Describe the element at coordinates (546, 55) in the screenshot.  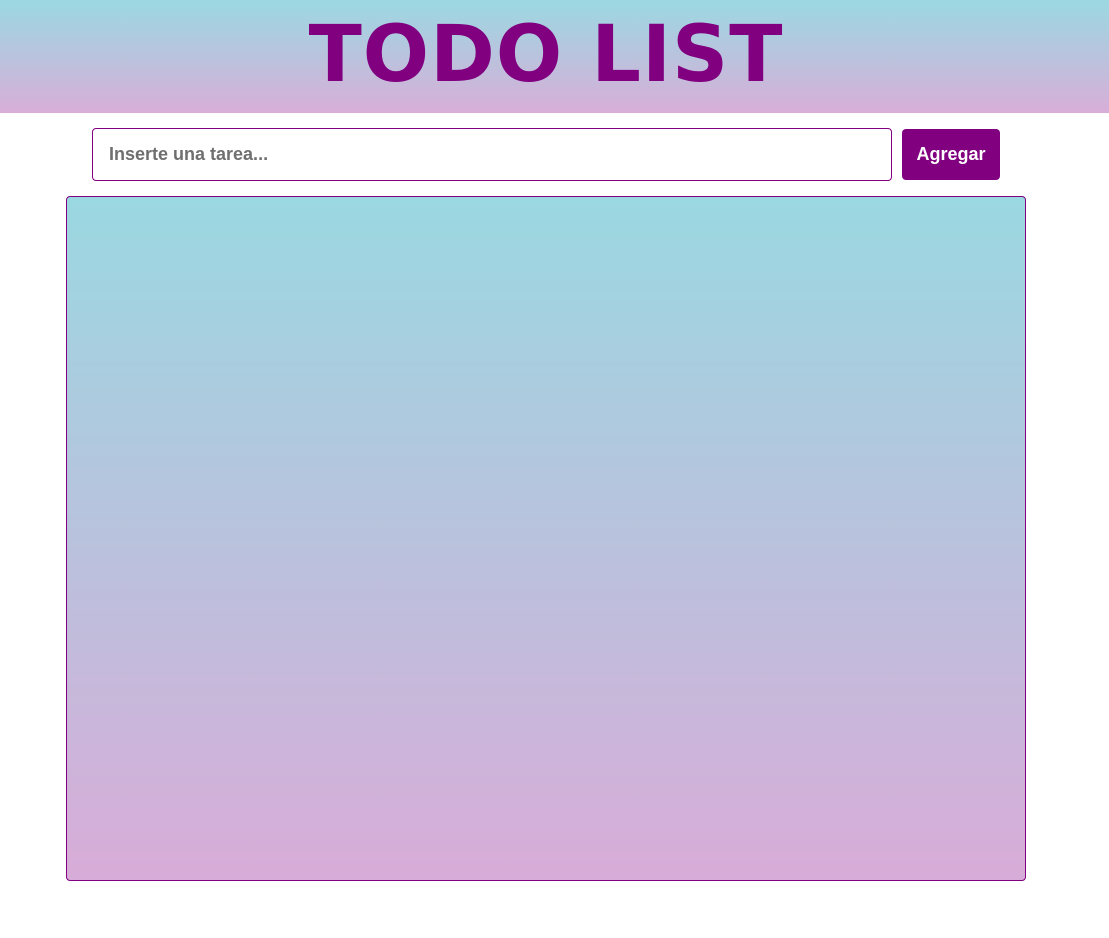
I see `page-title: TODO LIST` at that location.